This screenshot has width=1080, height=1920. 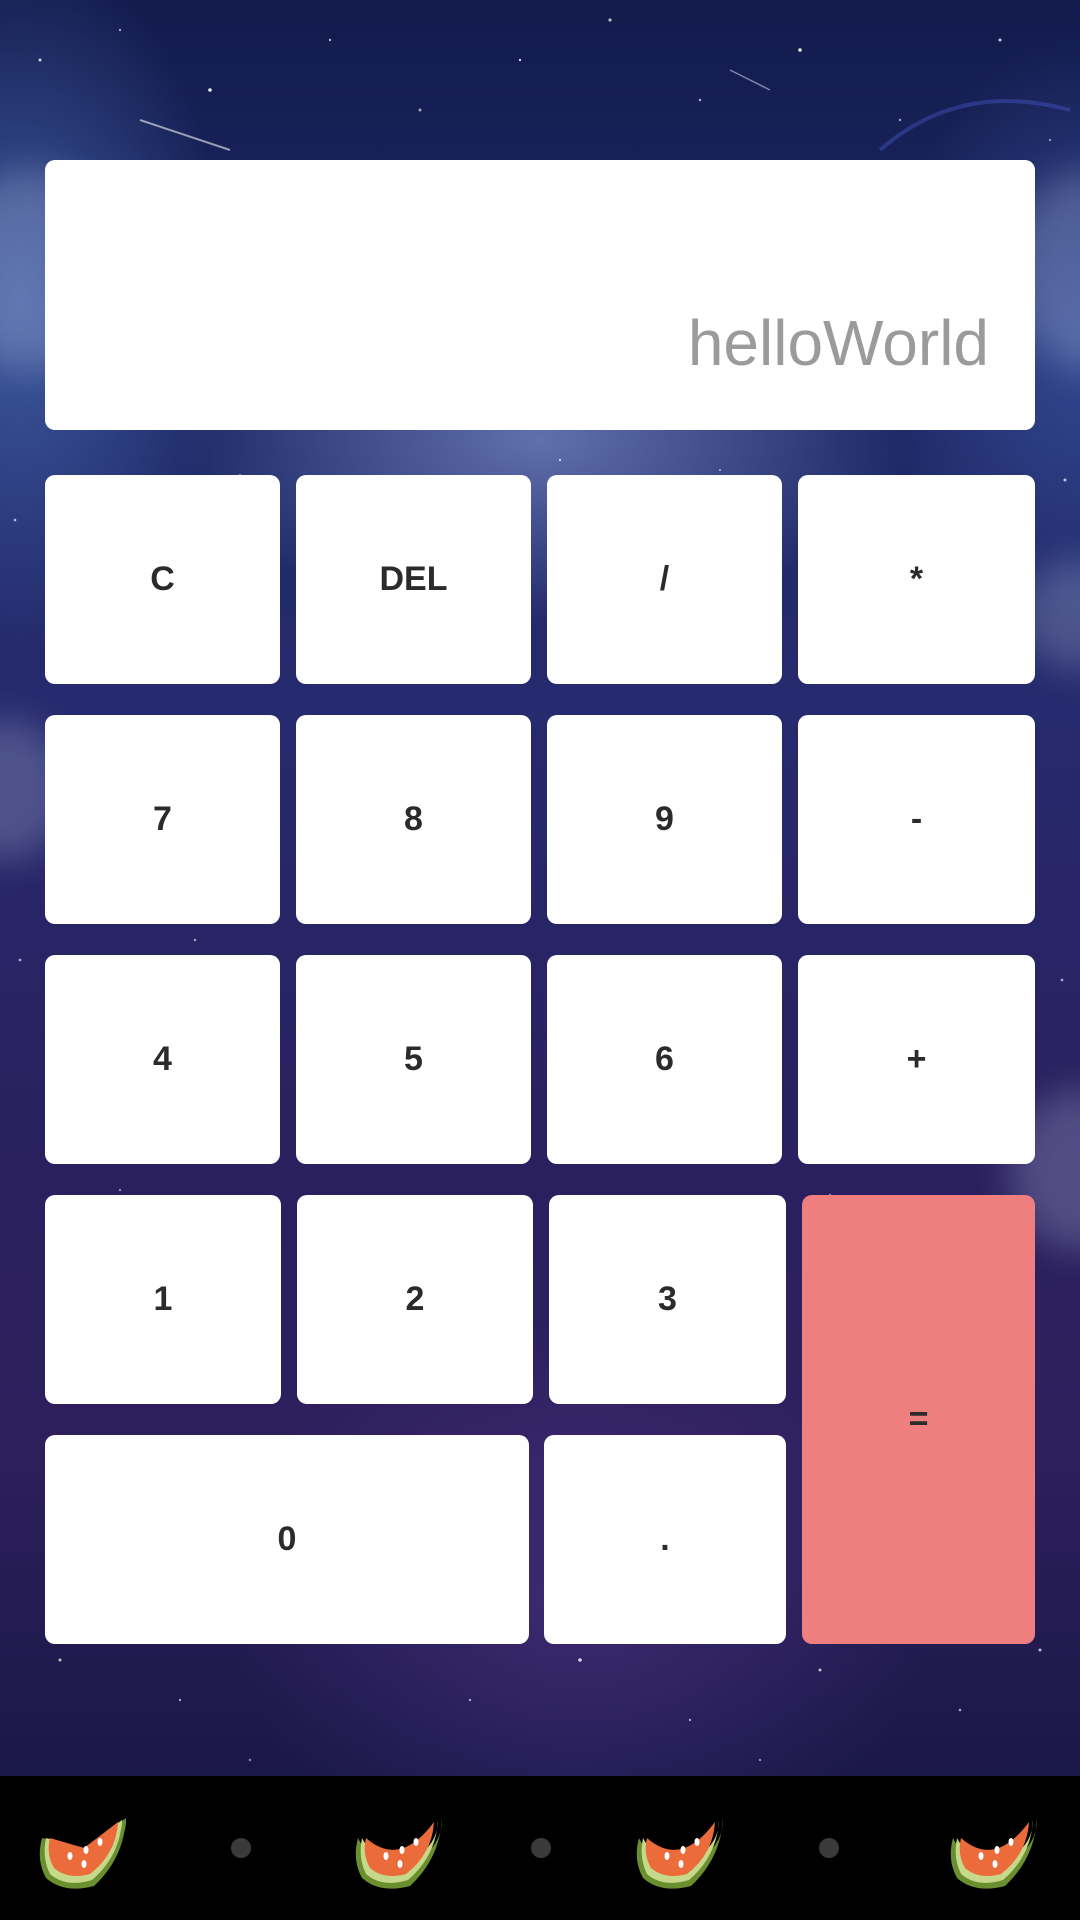 I want to click on digit-9-button: 9, so click(x=664, y=819).